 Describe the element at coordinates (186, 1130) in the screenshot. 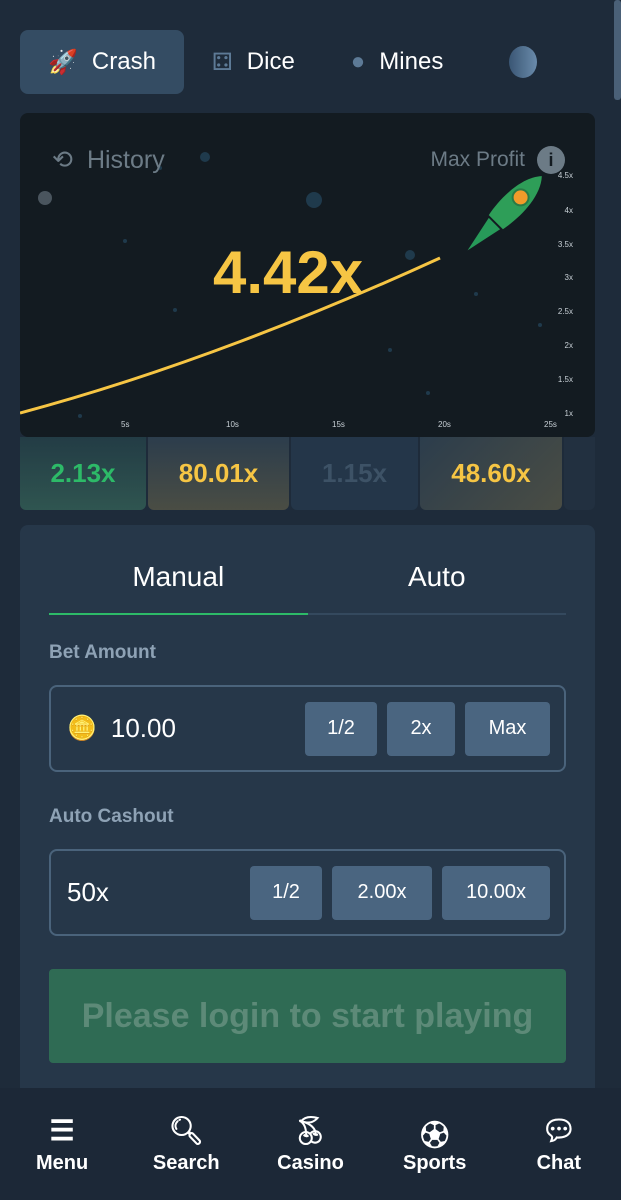

I see `search-icon: 🔍︎` at that location.